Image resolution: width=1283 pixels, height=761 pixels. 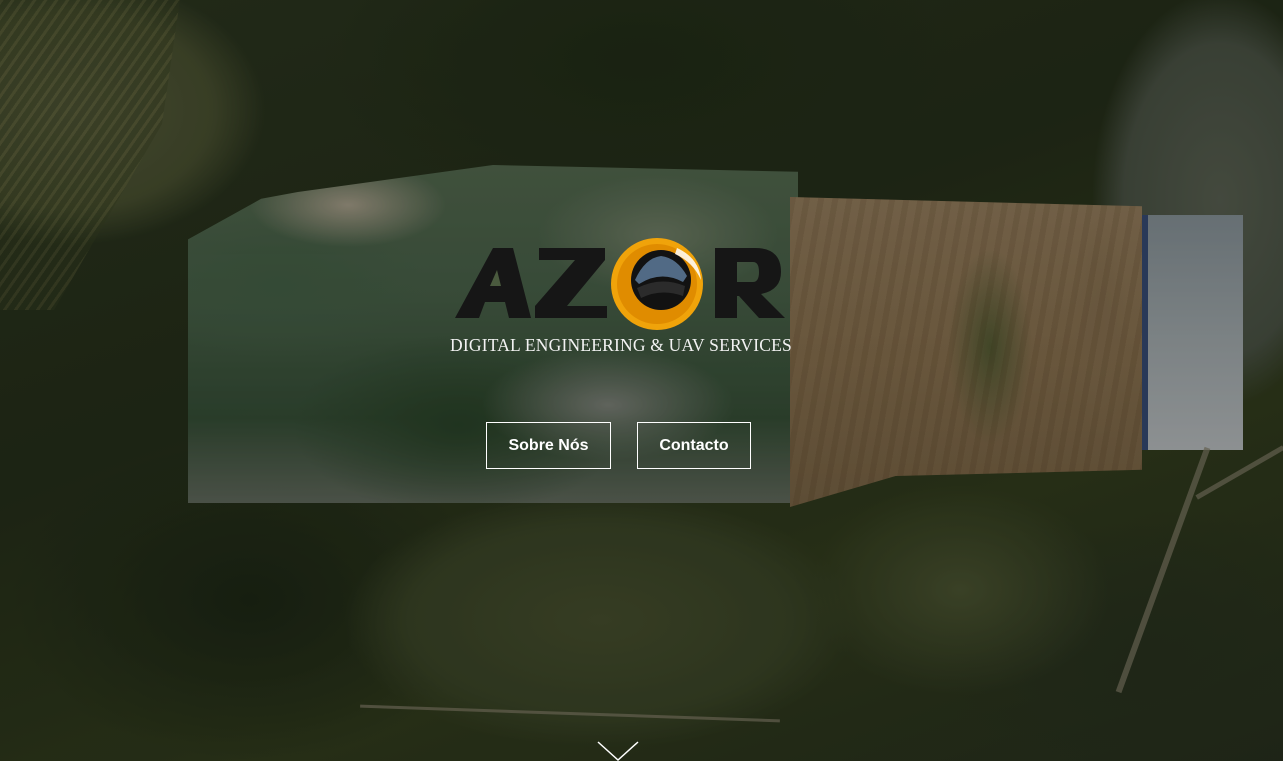 I want to click on azor-wordmark, so click(x=620, y=284).